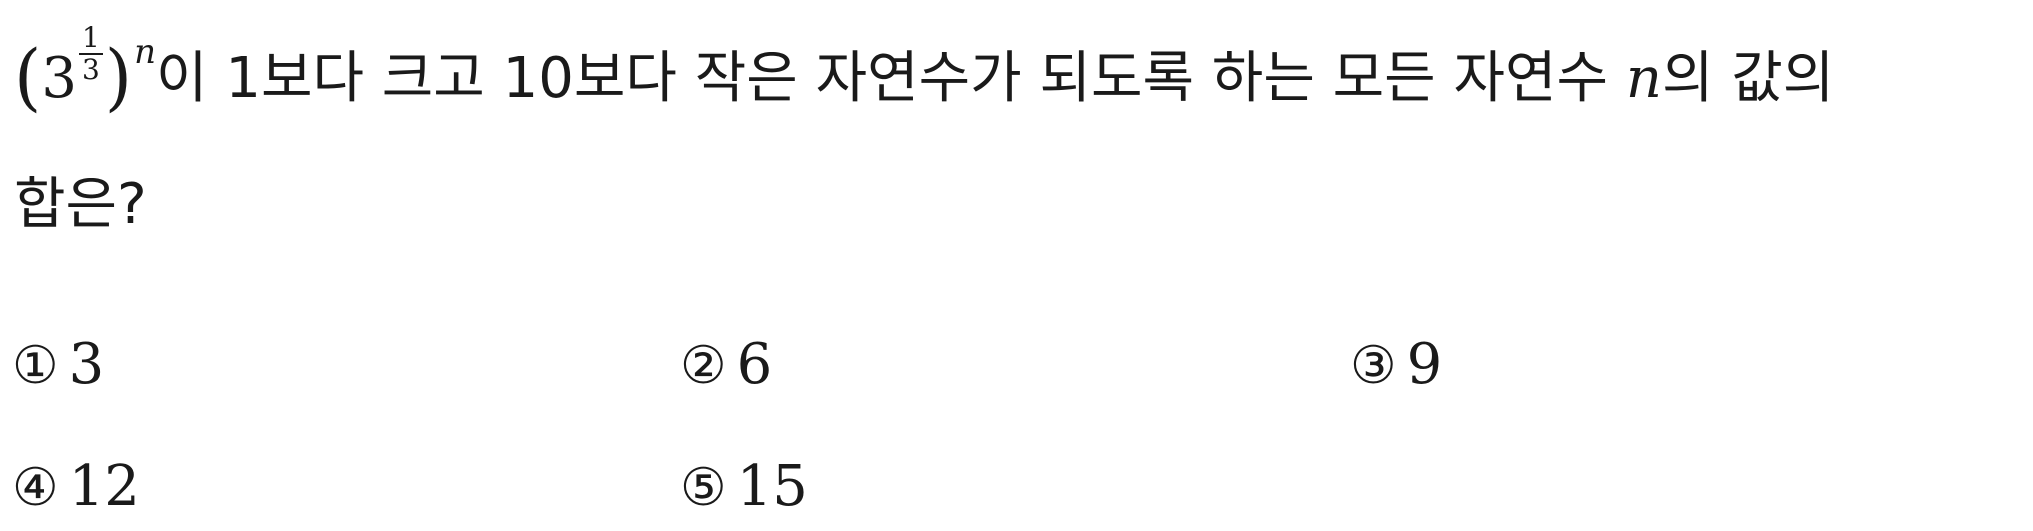  What do you see at coordinates (118, 77) in the screenshot?
I see `right-parenthesis: )` at bounding box center [118, 77].